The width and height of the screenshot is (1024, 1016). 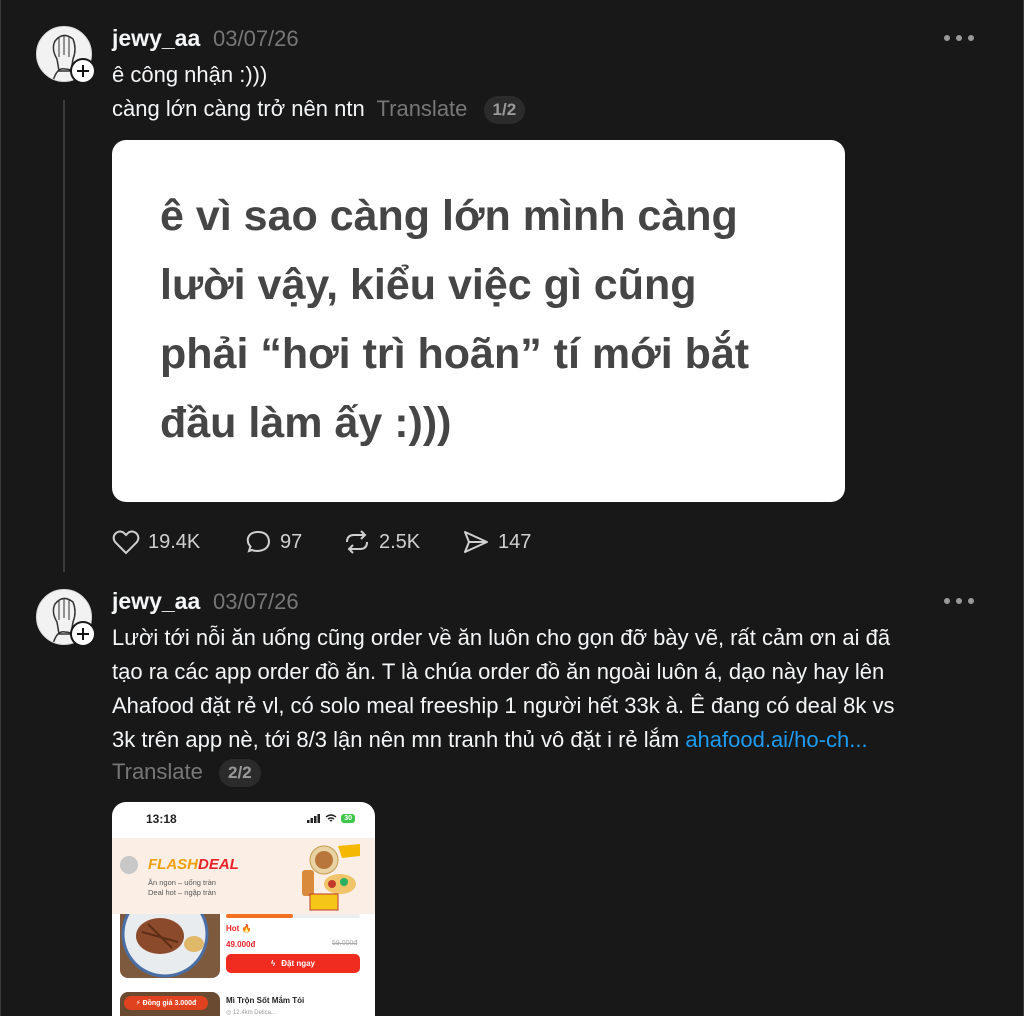 I want to click on banner-subtitle: Deal hot – ngập tràn, so click(x=182, y=892).